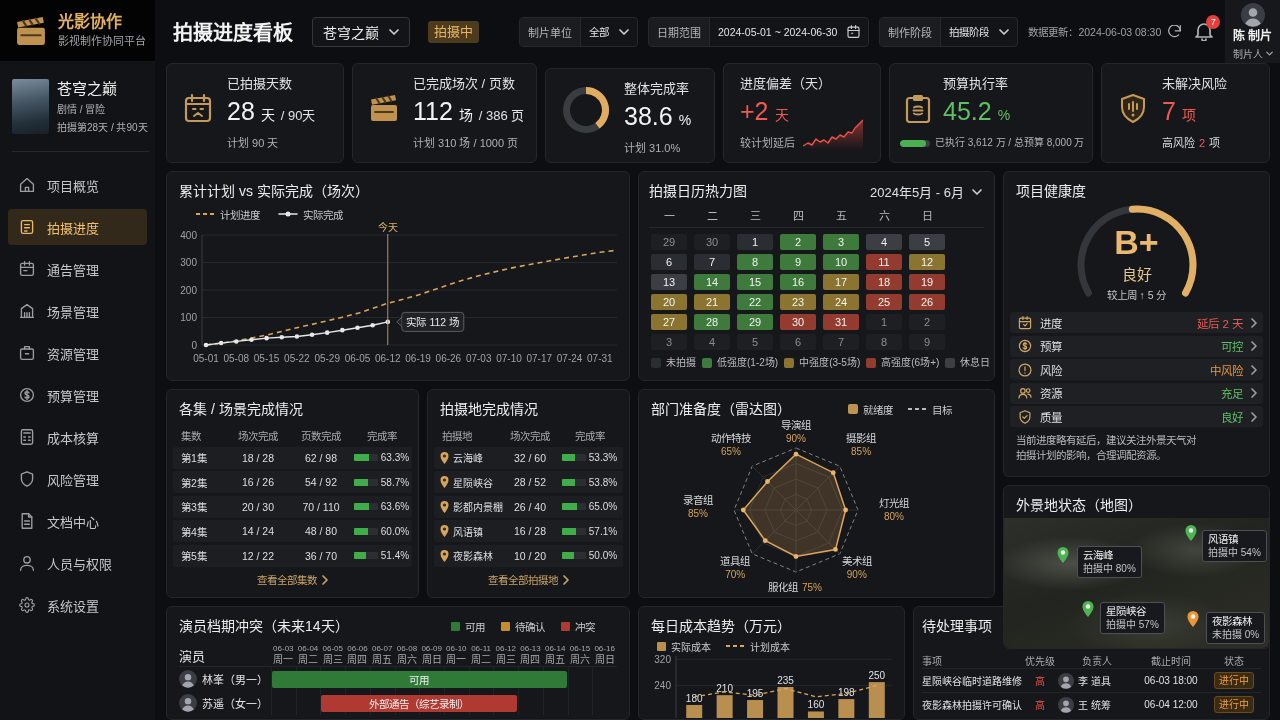  What do you see at coordinates (578, 31) in the screenshot?
I see `filter-dropdown: 制片单位 全部` at bounding box center [578, 31].